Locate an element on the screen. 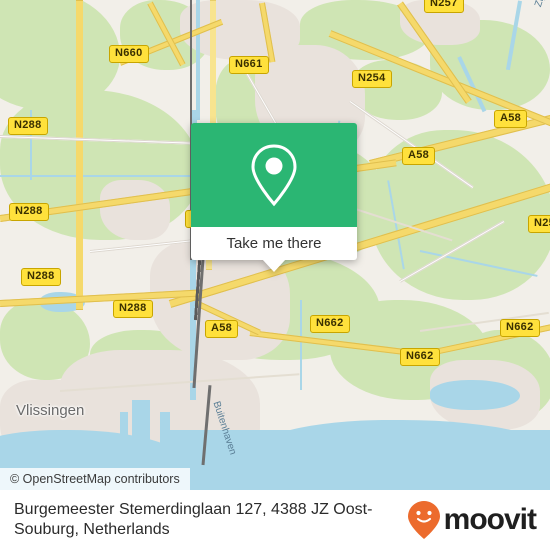 This screenshot has height=550, width=550. osm-attribution-label: © OpenStreetMap contributors is located at coordinates (95, 479).